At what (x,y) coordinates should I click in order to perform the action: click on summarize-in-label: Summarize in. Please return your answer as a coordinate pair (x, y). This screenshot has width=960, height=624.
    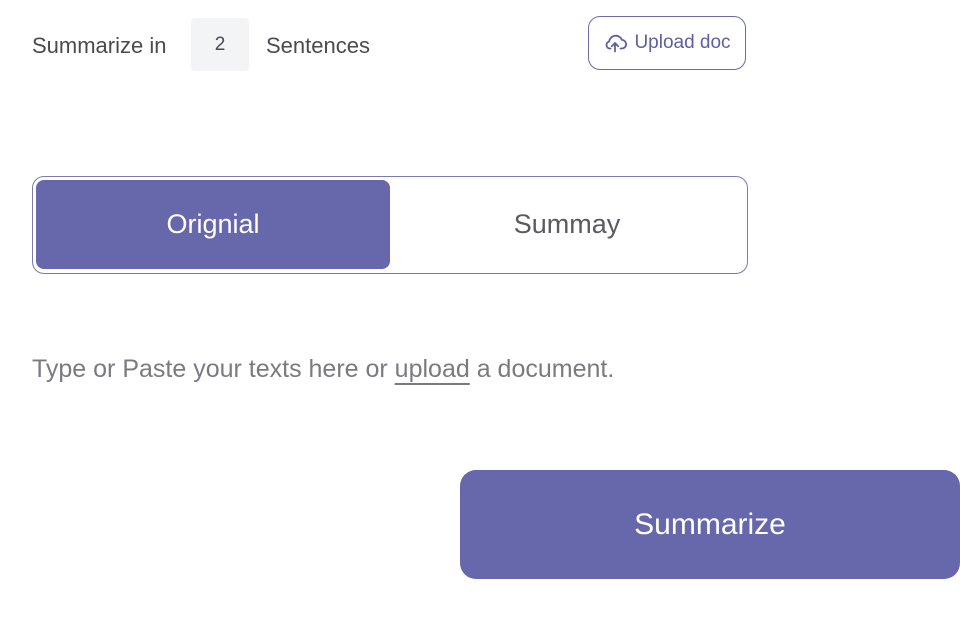
    Looking at the image, I should click on (99, 45).